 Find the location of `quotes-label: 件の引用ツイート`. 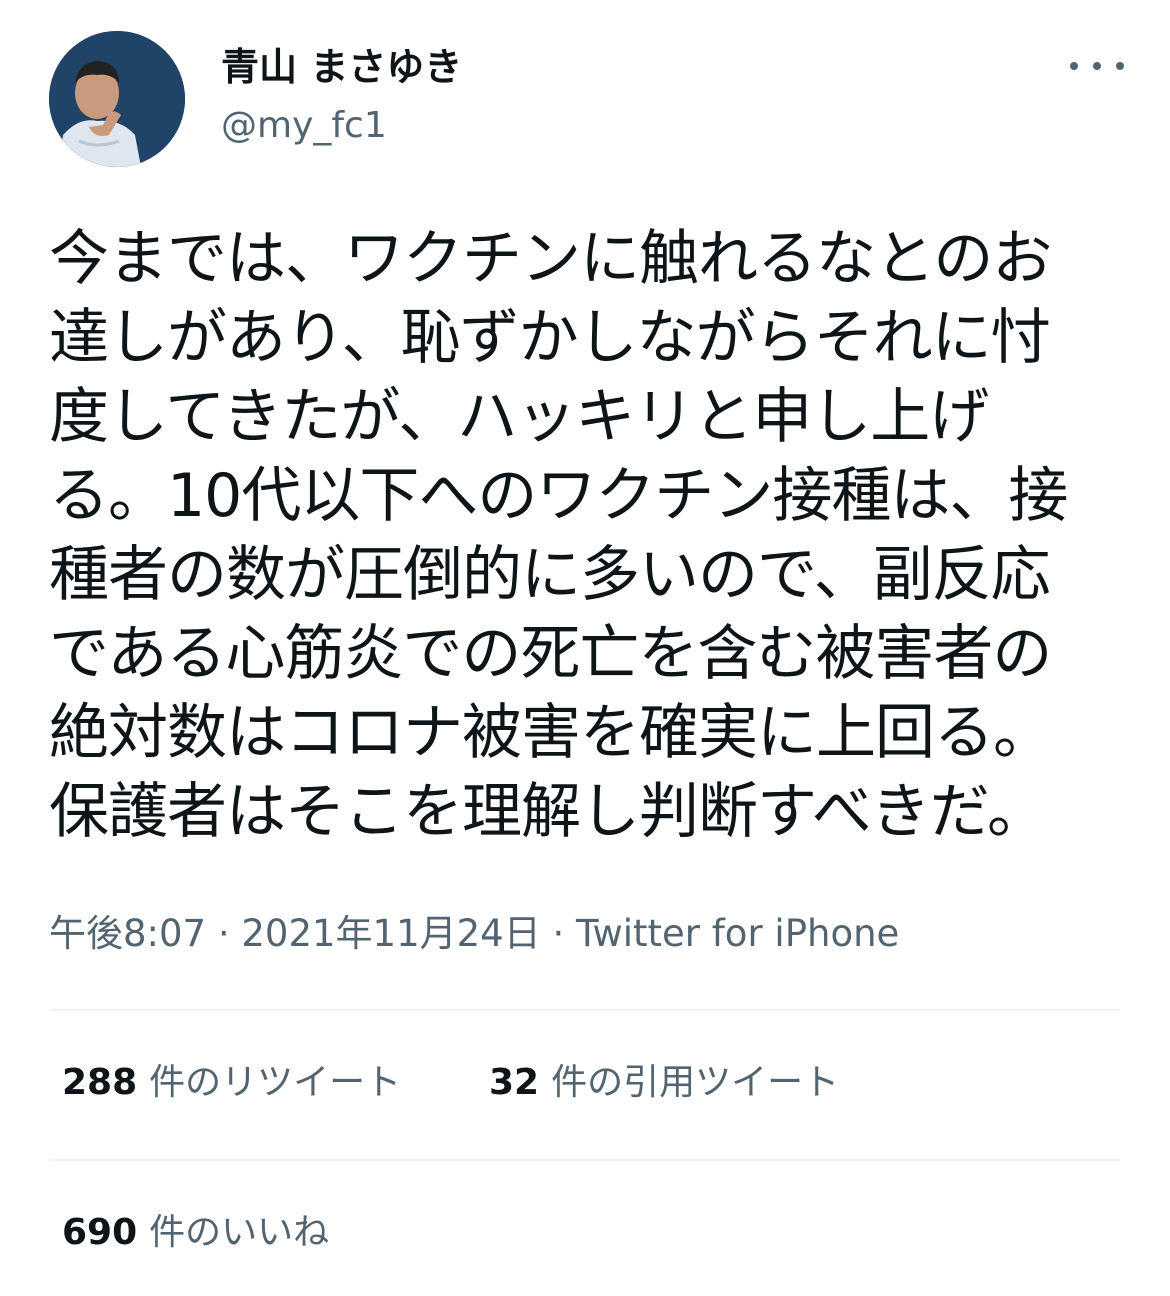

quotes-label: 件の引用ツイート is located at coordinates (695, 1082).